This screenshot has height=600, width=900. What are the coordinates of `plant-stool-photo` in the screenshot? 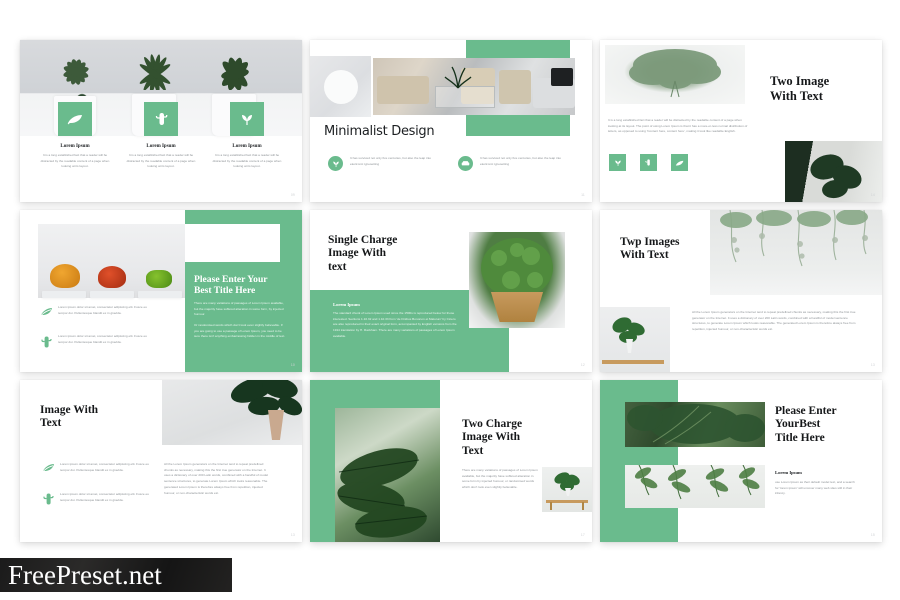 It's located at (567, 489).